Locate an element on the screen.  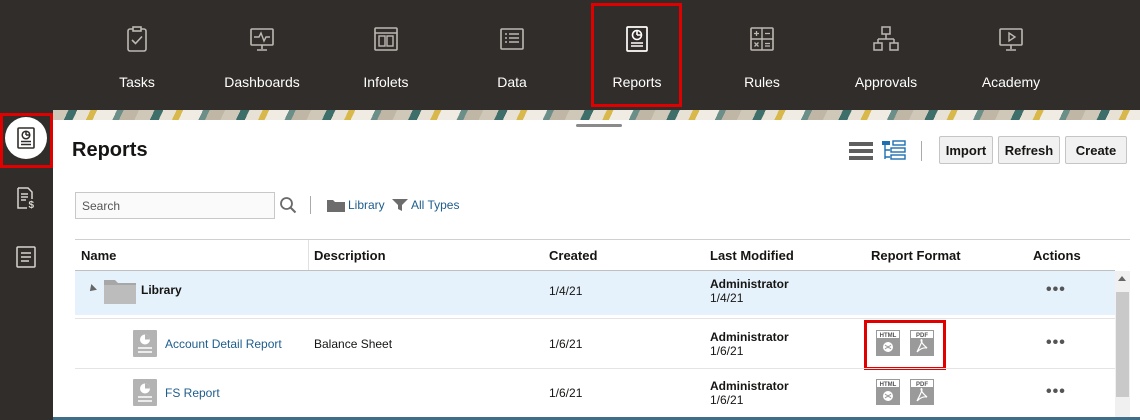
library-filter-label: Library is located at coordinates (366, 205).